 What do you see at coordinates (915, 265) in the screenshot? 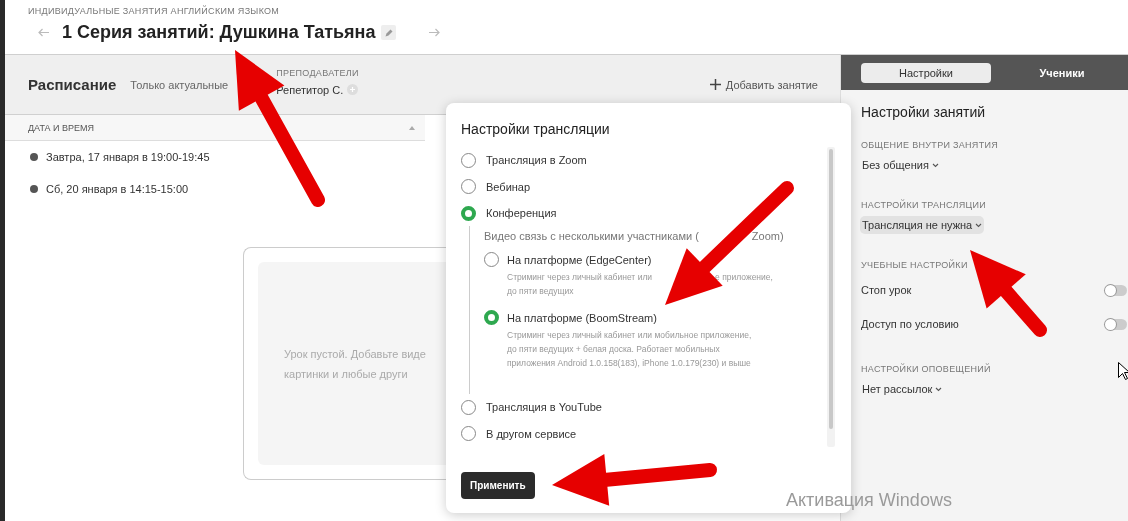
I see `section-label: УЧЕБНЫЕ НАСТРОЙКИ` at bounding box center [915, 265].